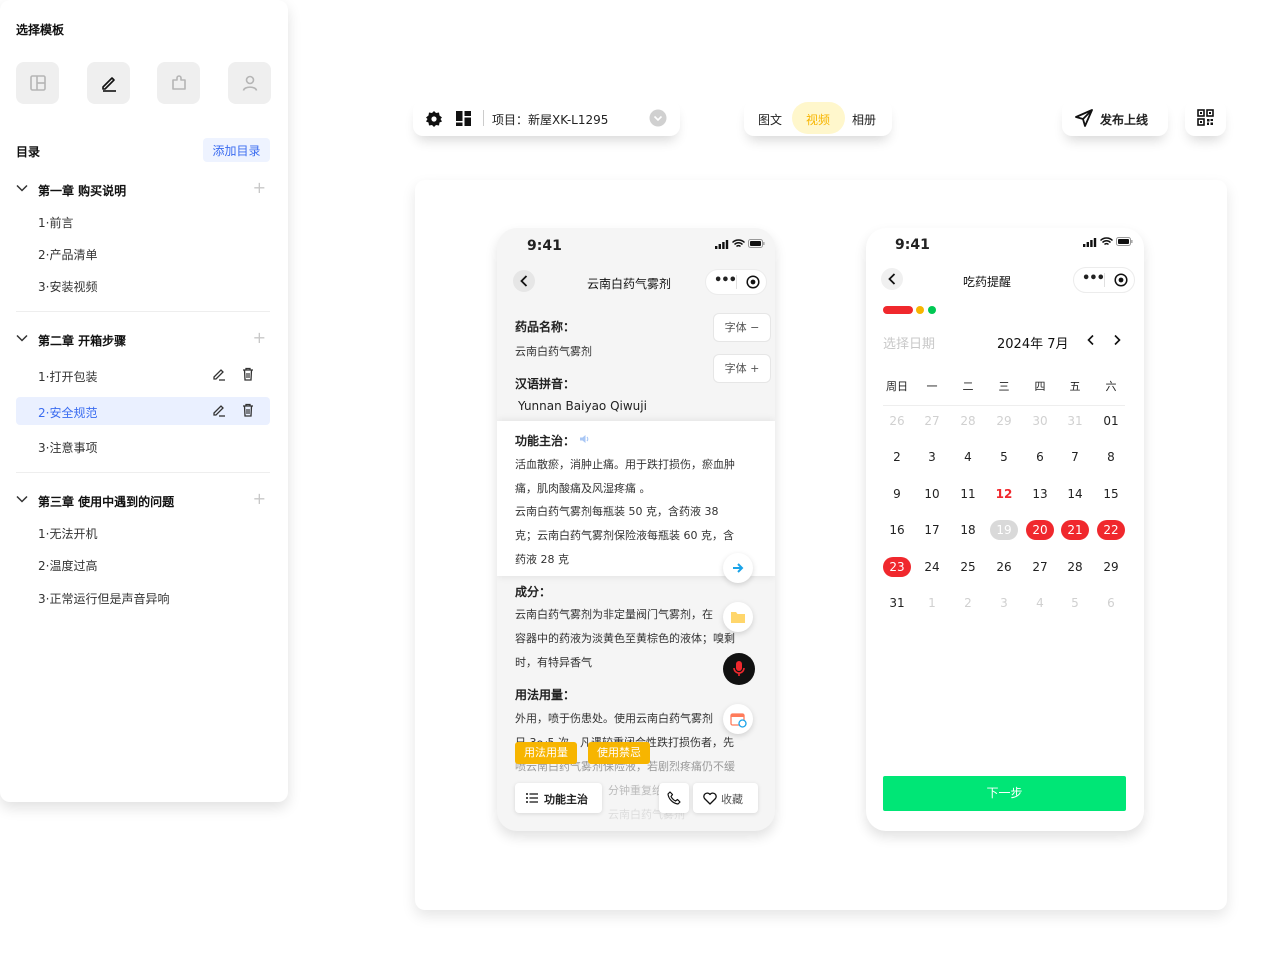 Image resolution: width=1280 pixels, height=965 pixels. I want to click on toc-item: 1·前言, so click(143, 221).